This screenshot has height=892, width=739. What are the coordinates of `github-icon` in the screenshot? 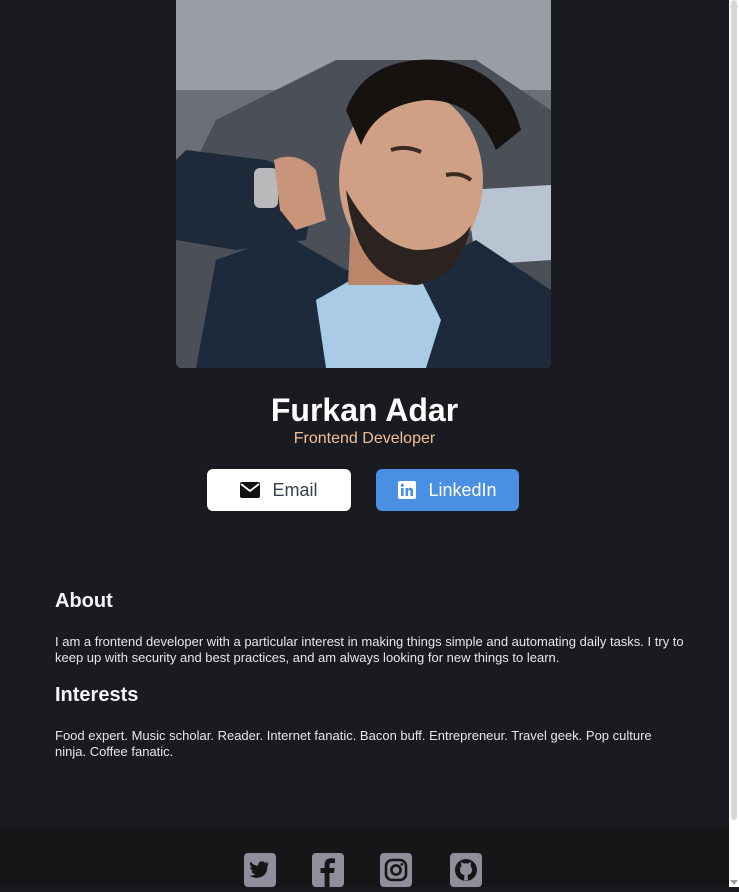 It's located at (466, 870).